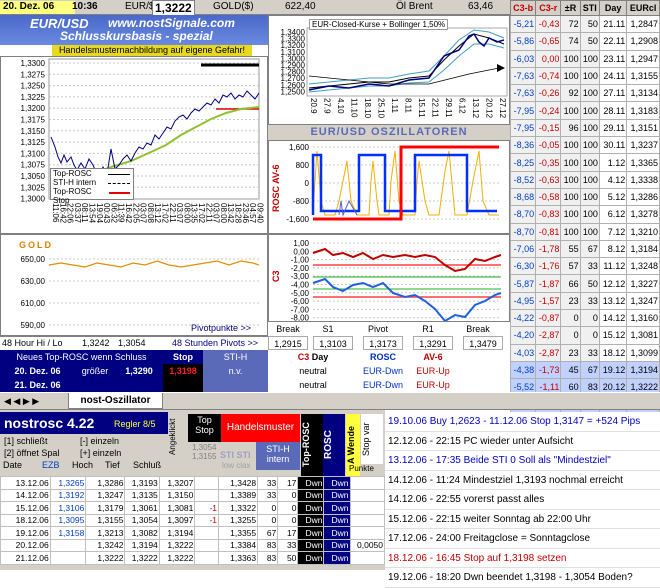 This screenshot has height=588, width=660. Describe the element at coordinates (548, 93) in the screenshot. I see `table-cell: -0,26` at that location.